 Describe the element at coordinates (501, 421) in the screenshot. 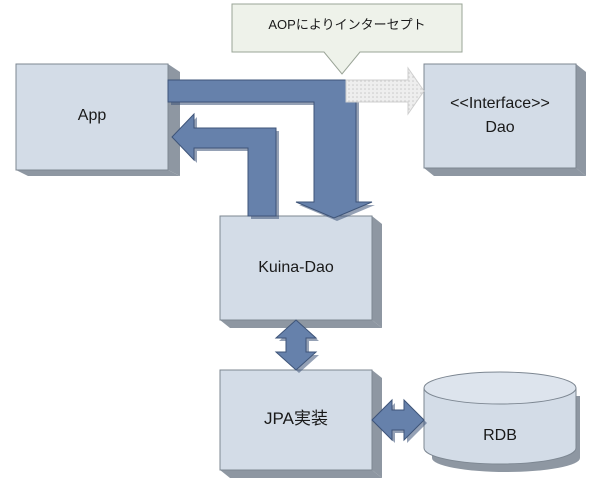

I see `rdb-cylinder: RDB` at that location.